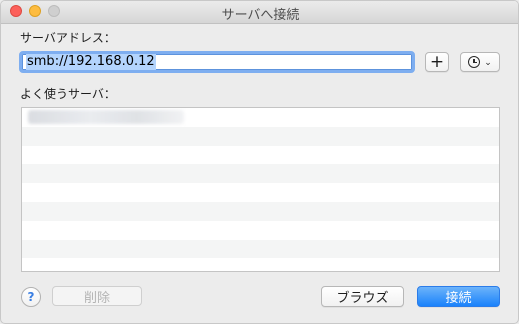 The width and height of the screenshot is (519, 324). I want to click on recent-servers-button: ⌄, so click(480, 62).